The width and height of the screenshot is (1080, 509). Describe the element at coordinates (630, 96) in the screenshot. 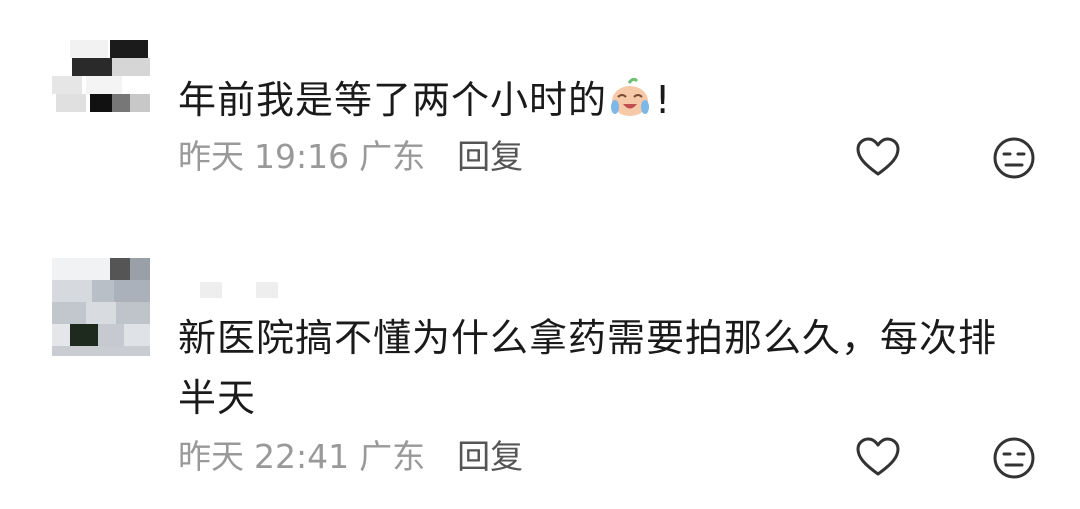

I see `crying-laughing-emoji-icon` at that location.